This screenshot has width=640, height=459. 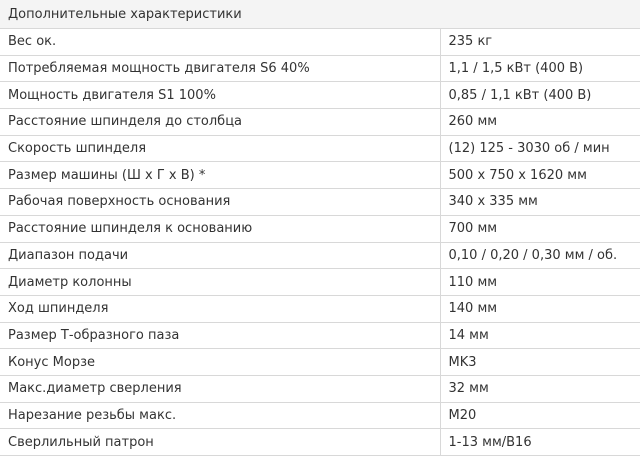 I want to click on table-header-row: Дополнительные характеристики, so click(x=320, y=14).